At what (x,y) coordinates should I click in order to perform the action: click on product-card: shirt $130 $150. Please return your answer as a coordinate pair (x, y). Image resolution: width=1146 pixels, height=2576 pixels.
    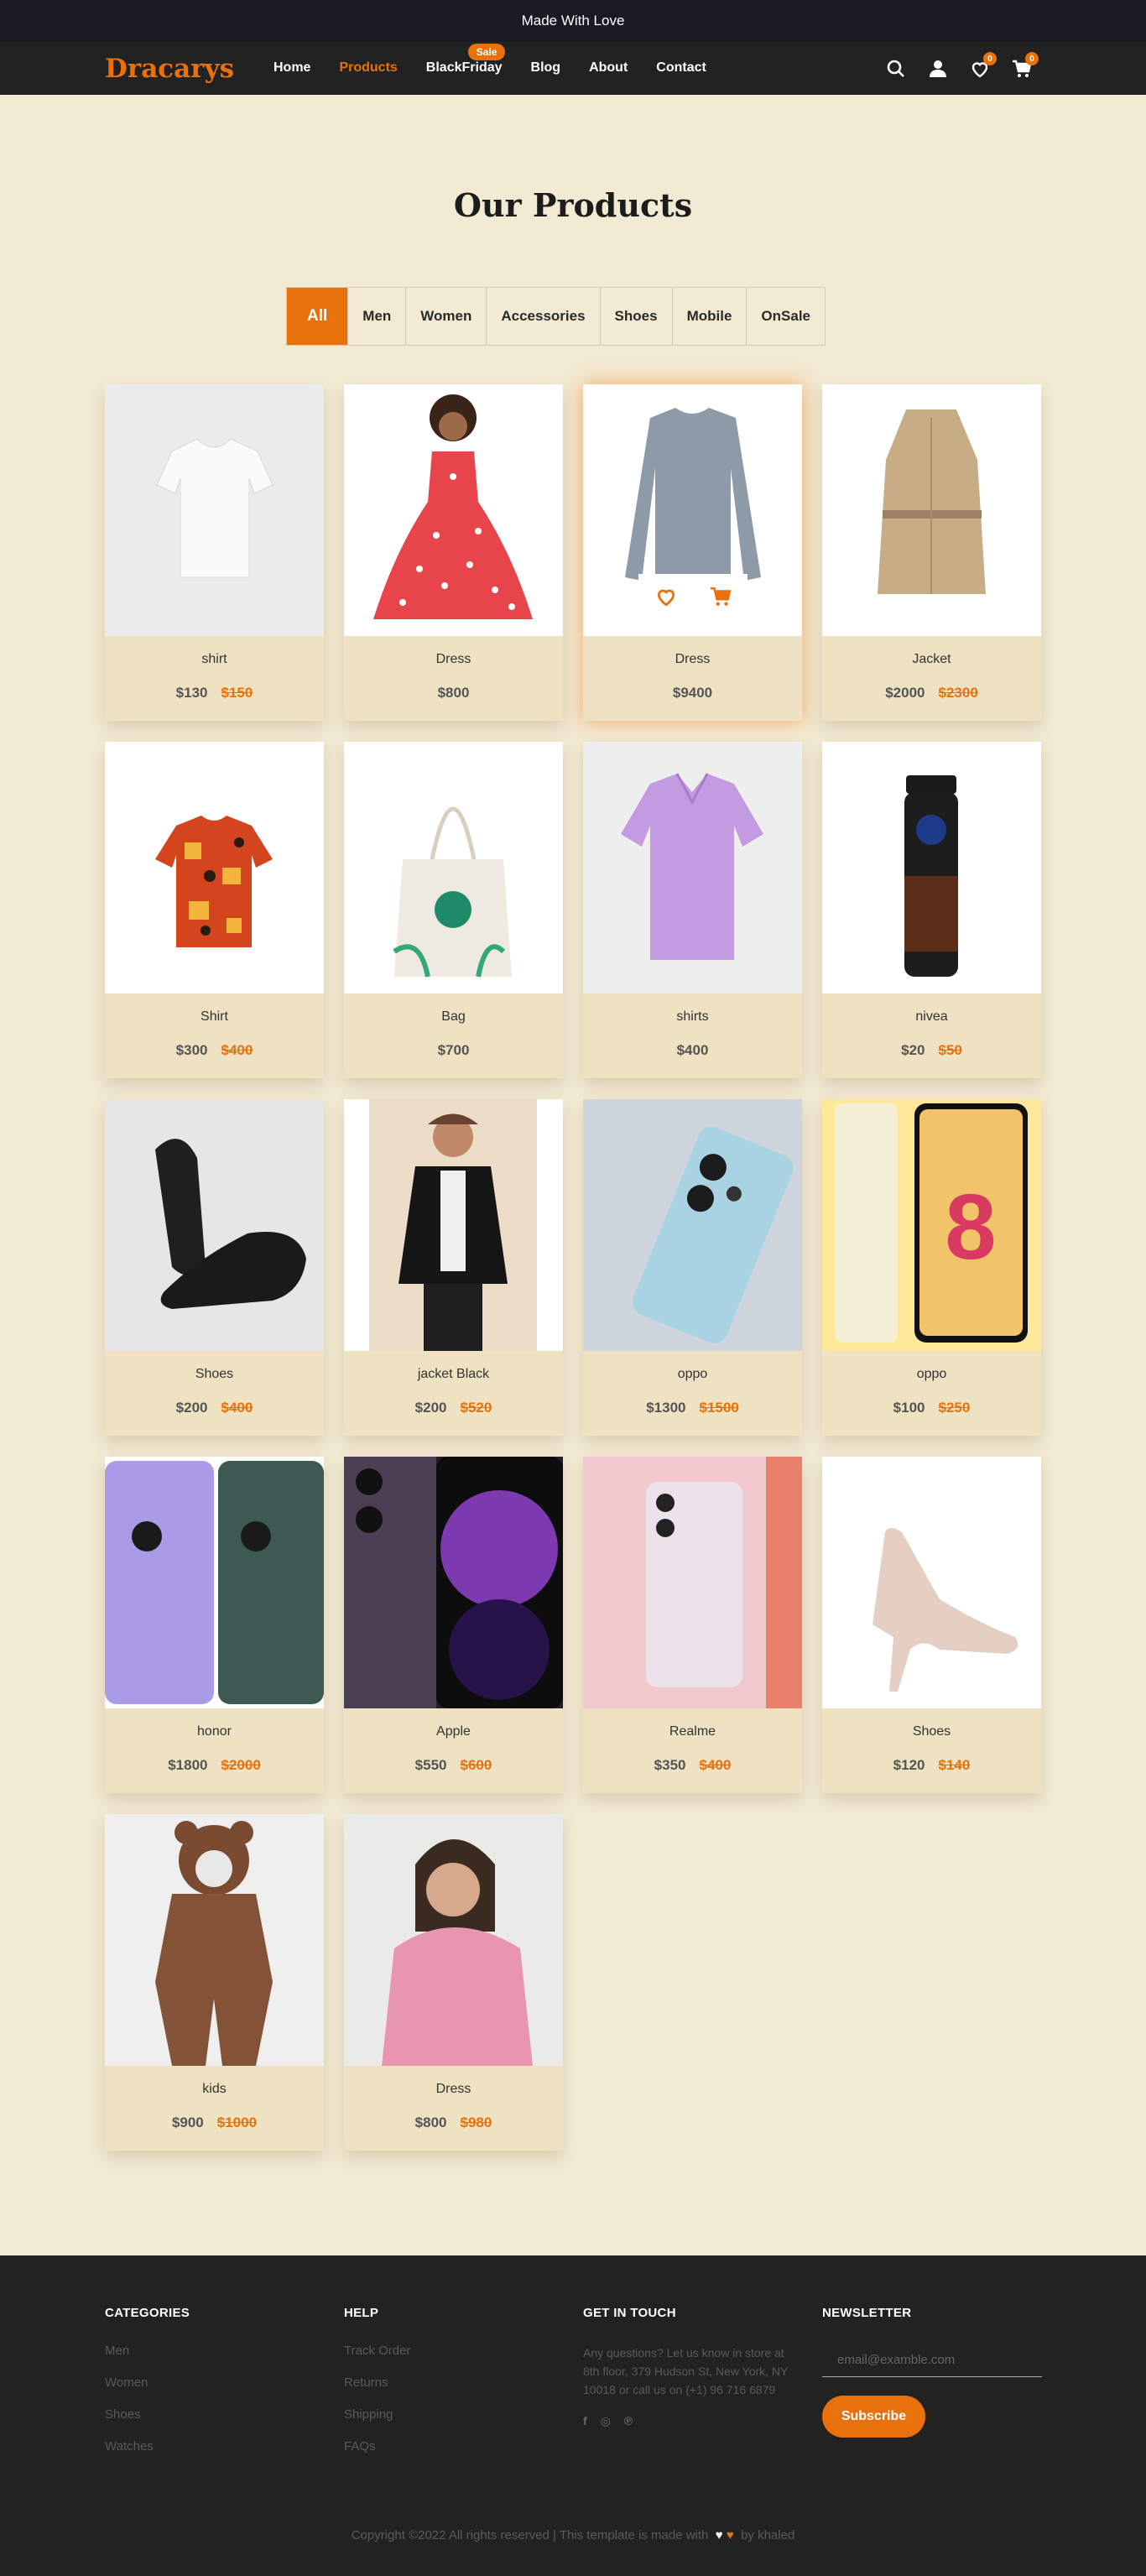
    Looking at the image, I should click on (214, 552).